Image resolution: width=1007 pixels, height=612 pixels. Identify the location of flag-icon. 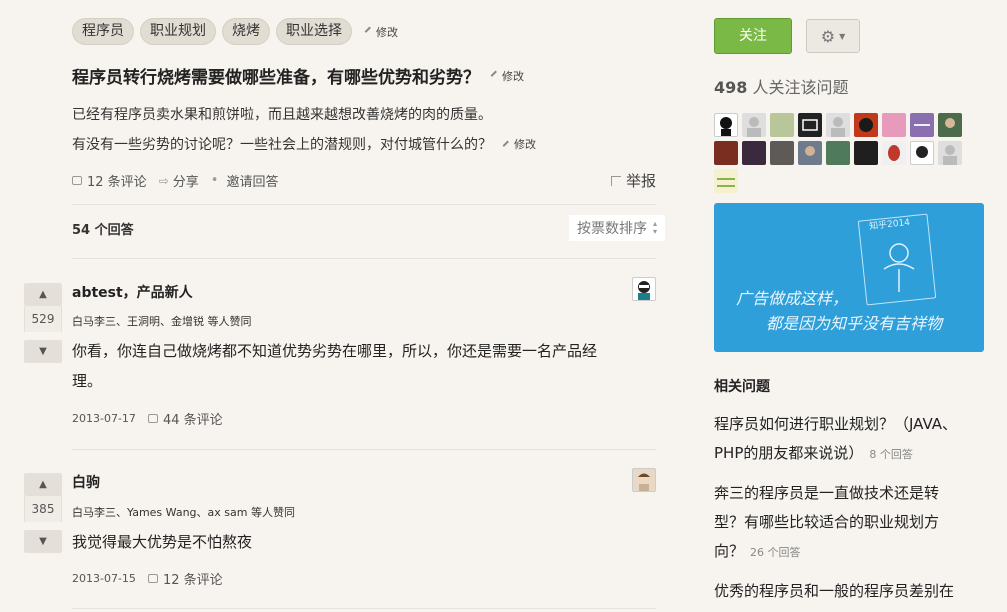
(615, 180).